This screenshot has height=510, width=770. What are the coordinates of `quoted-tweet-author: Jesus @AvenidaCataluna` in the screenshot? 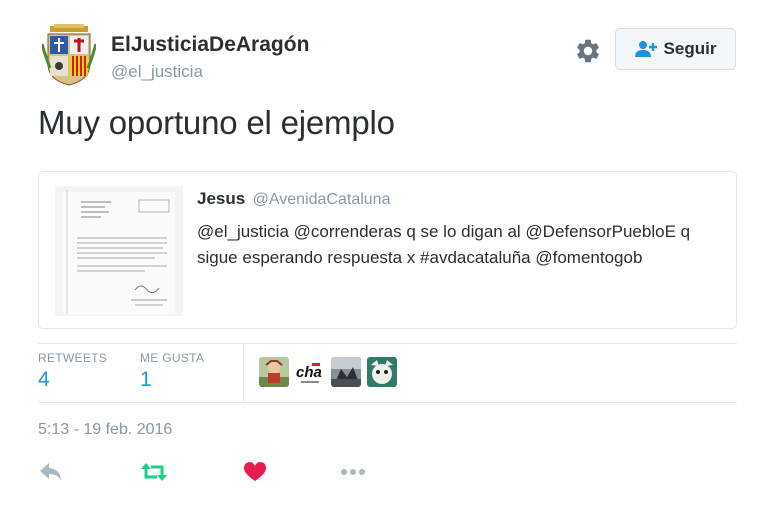 It's located at (293, 199).